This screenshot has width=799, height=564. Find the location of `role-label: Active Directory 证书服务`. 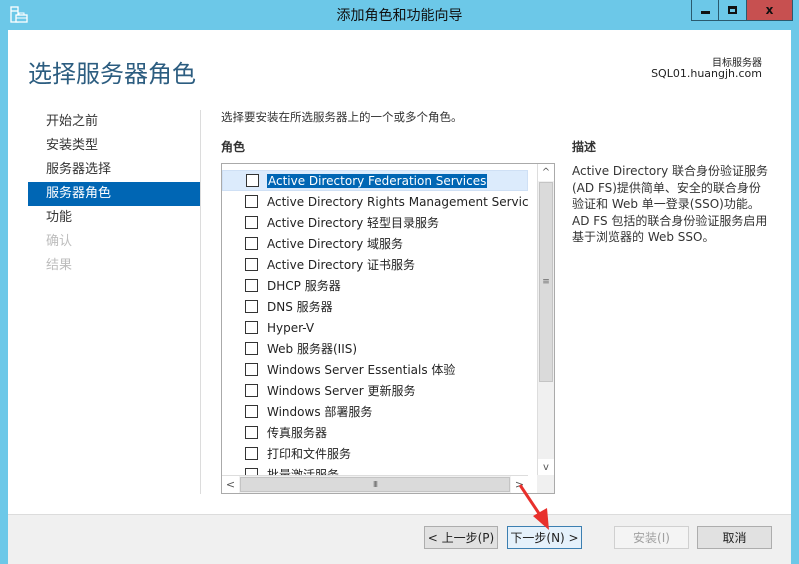

role-label: Active Directory 证书服务 is located at coordinates (341, 265).